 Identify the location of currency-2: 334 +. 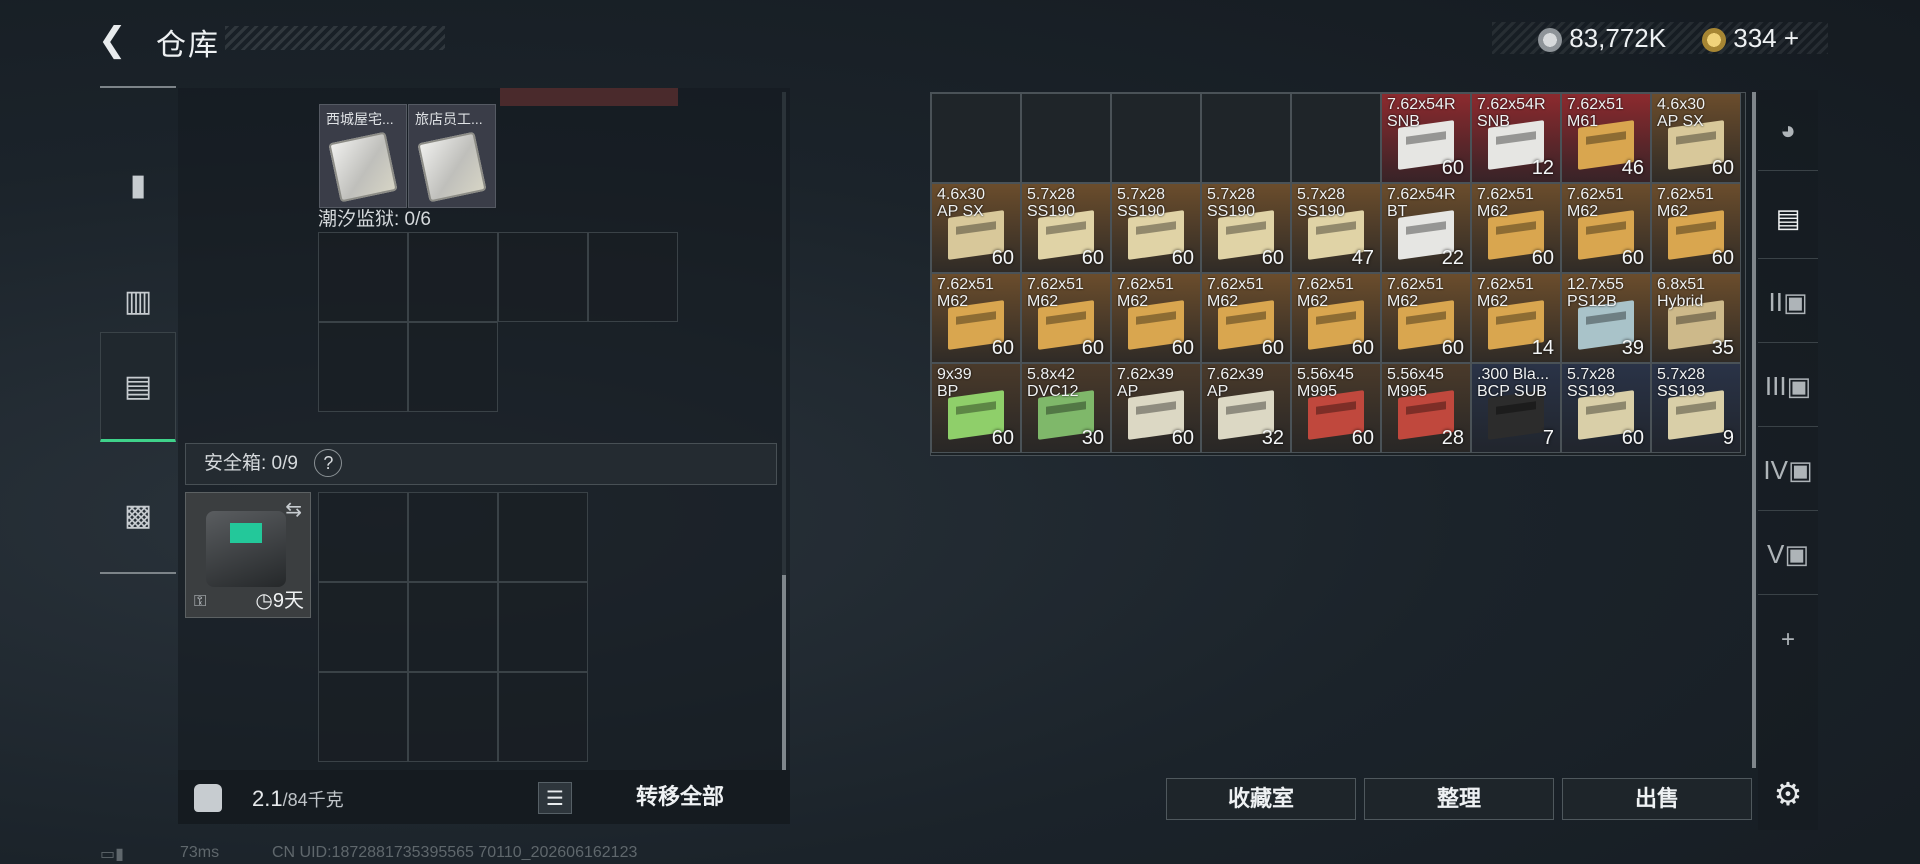
(1750, 38).